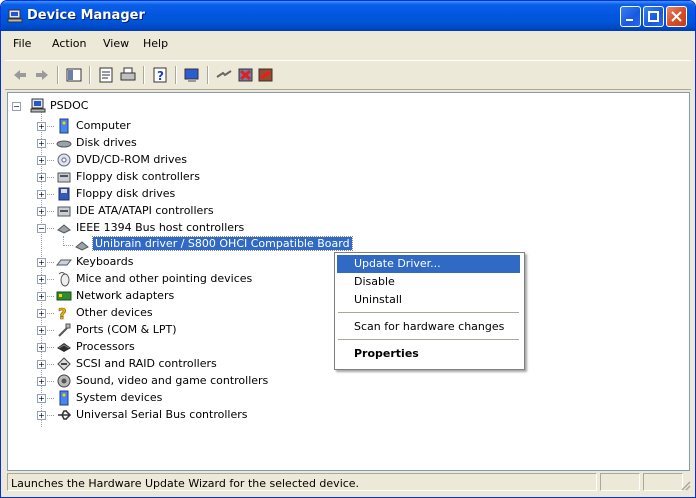 This screenshot has height=498, width=696. What do you see at coordinates (620, 482) in the screenshot?
I see `status-panel-empty` at bounding box center [620, 482].